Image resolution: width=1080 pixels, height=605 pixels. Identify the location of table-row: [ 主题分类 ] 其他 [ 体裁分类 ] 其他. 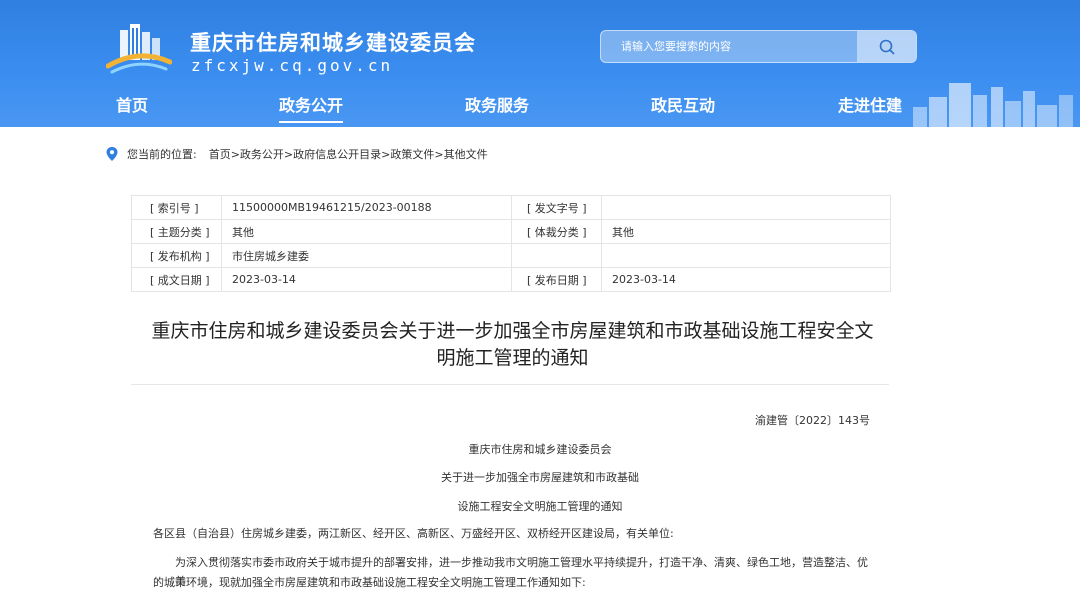
(511, 231).